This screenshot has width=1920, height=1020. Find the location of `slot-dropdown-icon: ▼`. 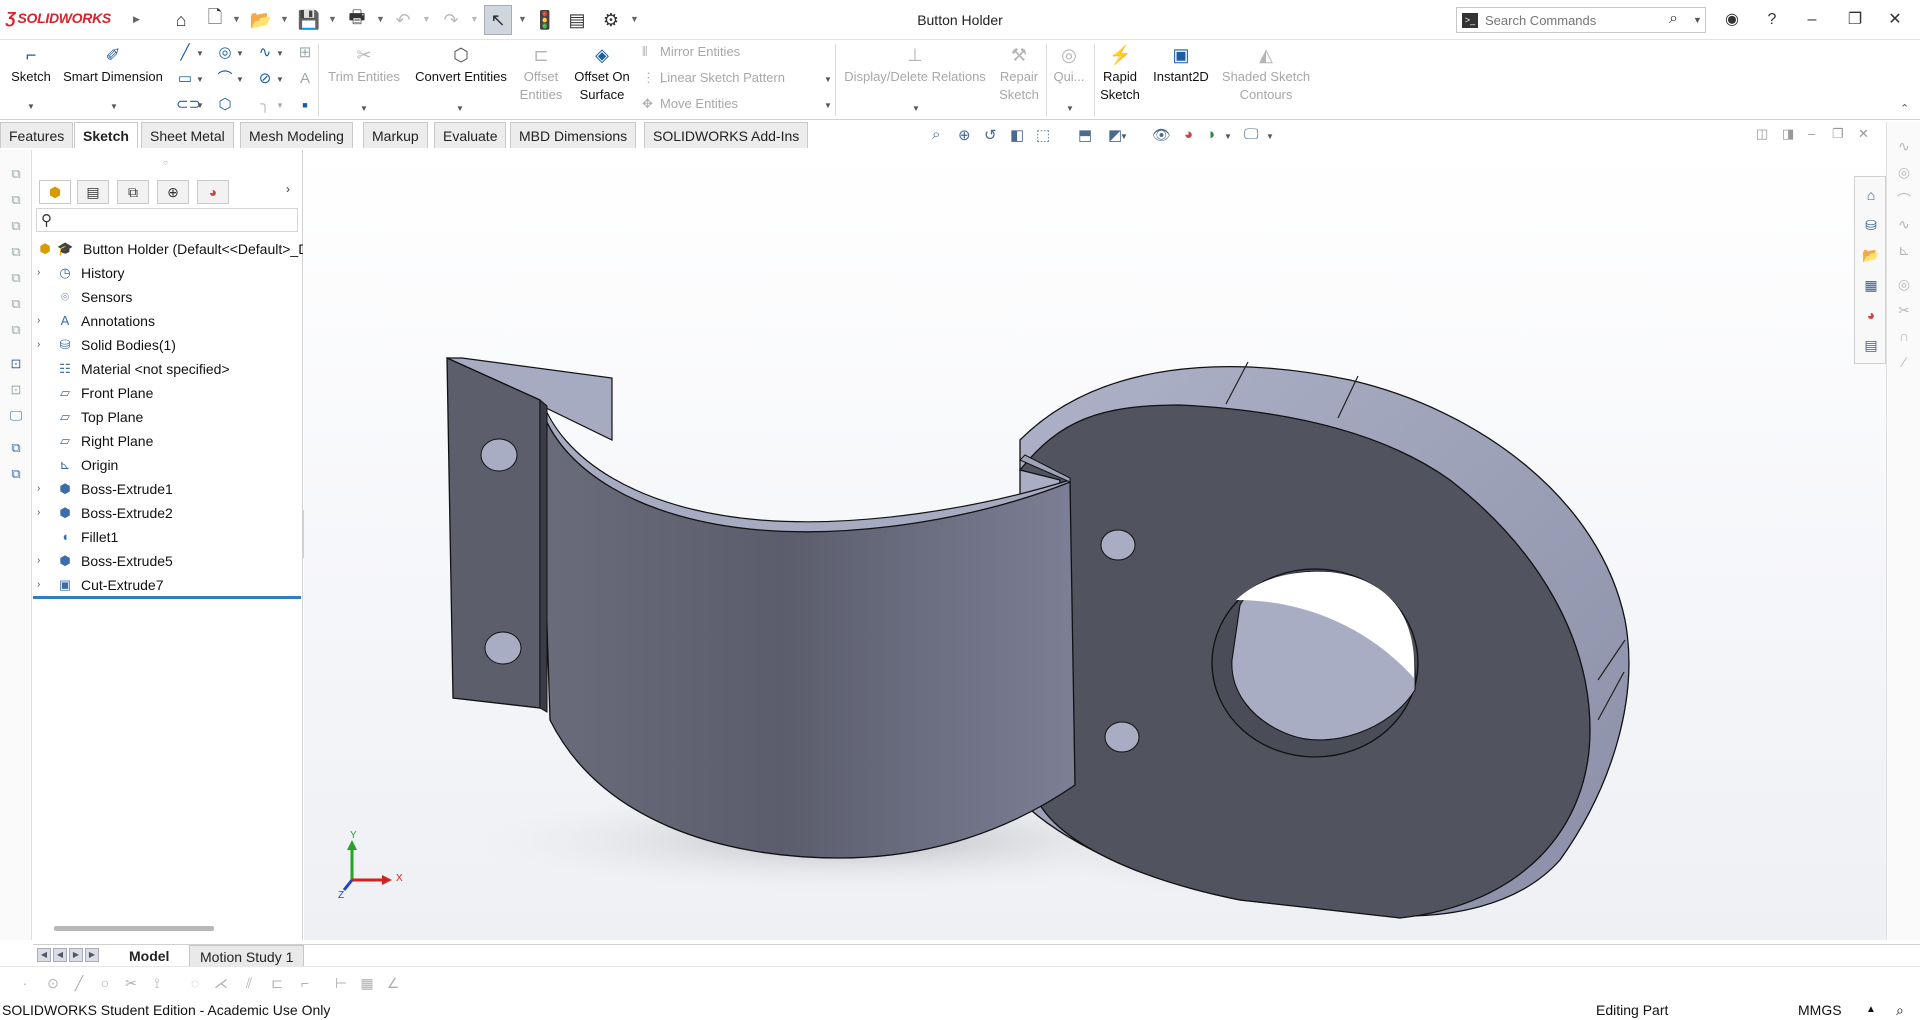

slot-dropdown-icon: ▼ is located at coordinates (200, 105).